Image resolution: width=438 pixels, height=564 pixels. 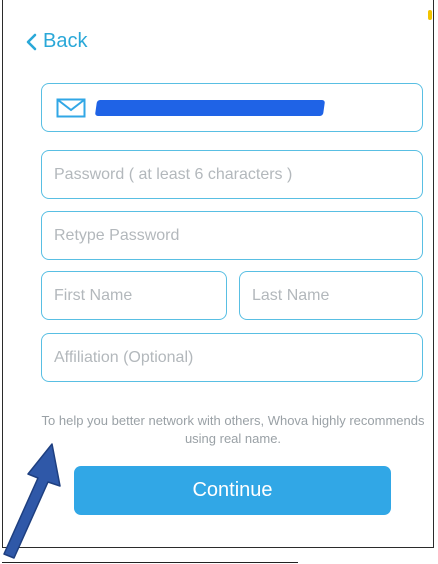 I want to click on first-name-input, so click(x=134, y=295).